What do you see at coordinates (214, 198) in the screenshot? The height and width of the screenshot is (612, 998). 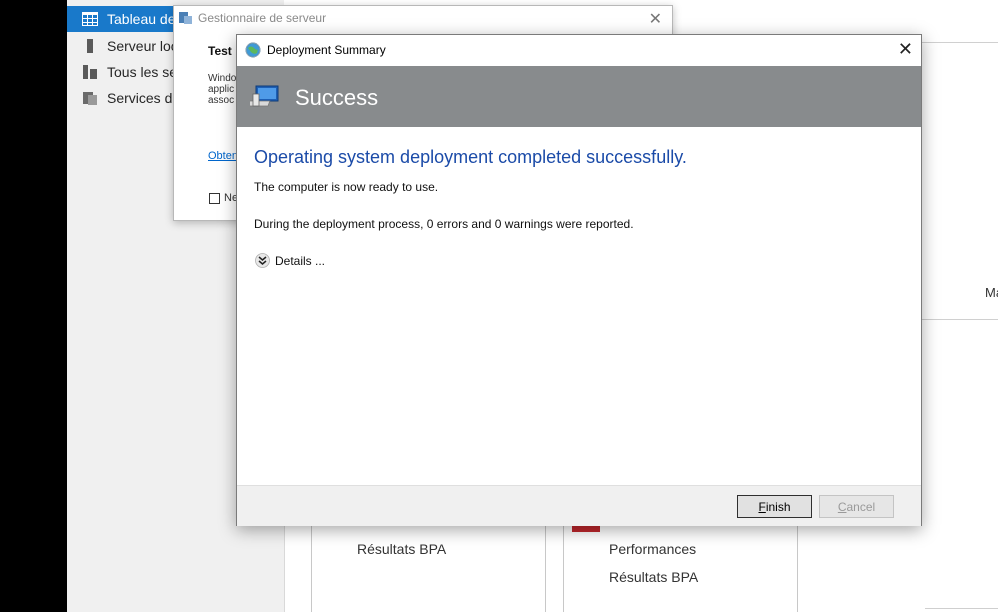 I see `dont-show-checkbox` at bounding box center [214, 198].